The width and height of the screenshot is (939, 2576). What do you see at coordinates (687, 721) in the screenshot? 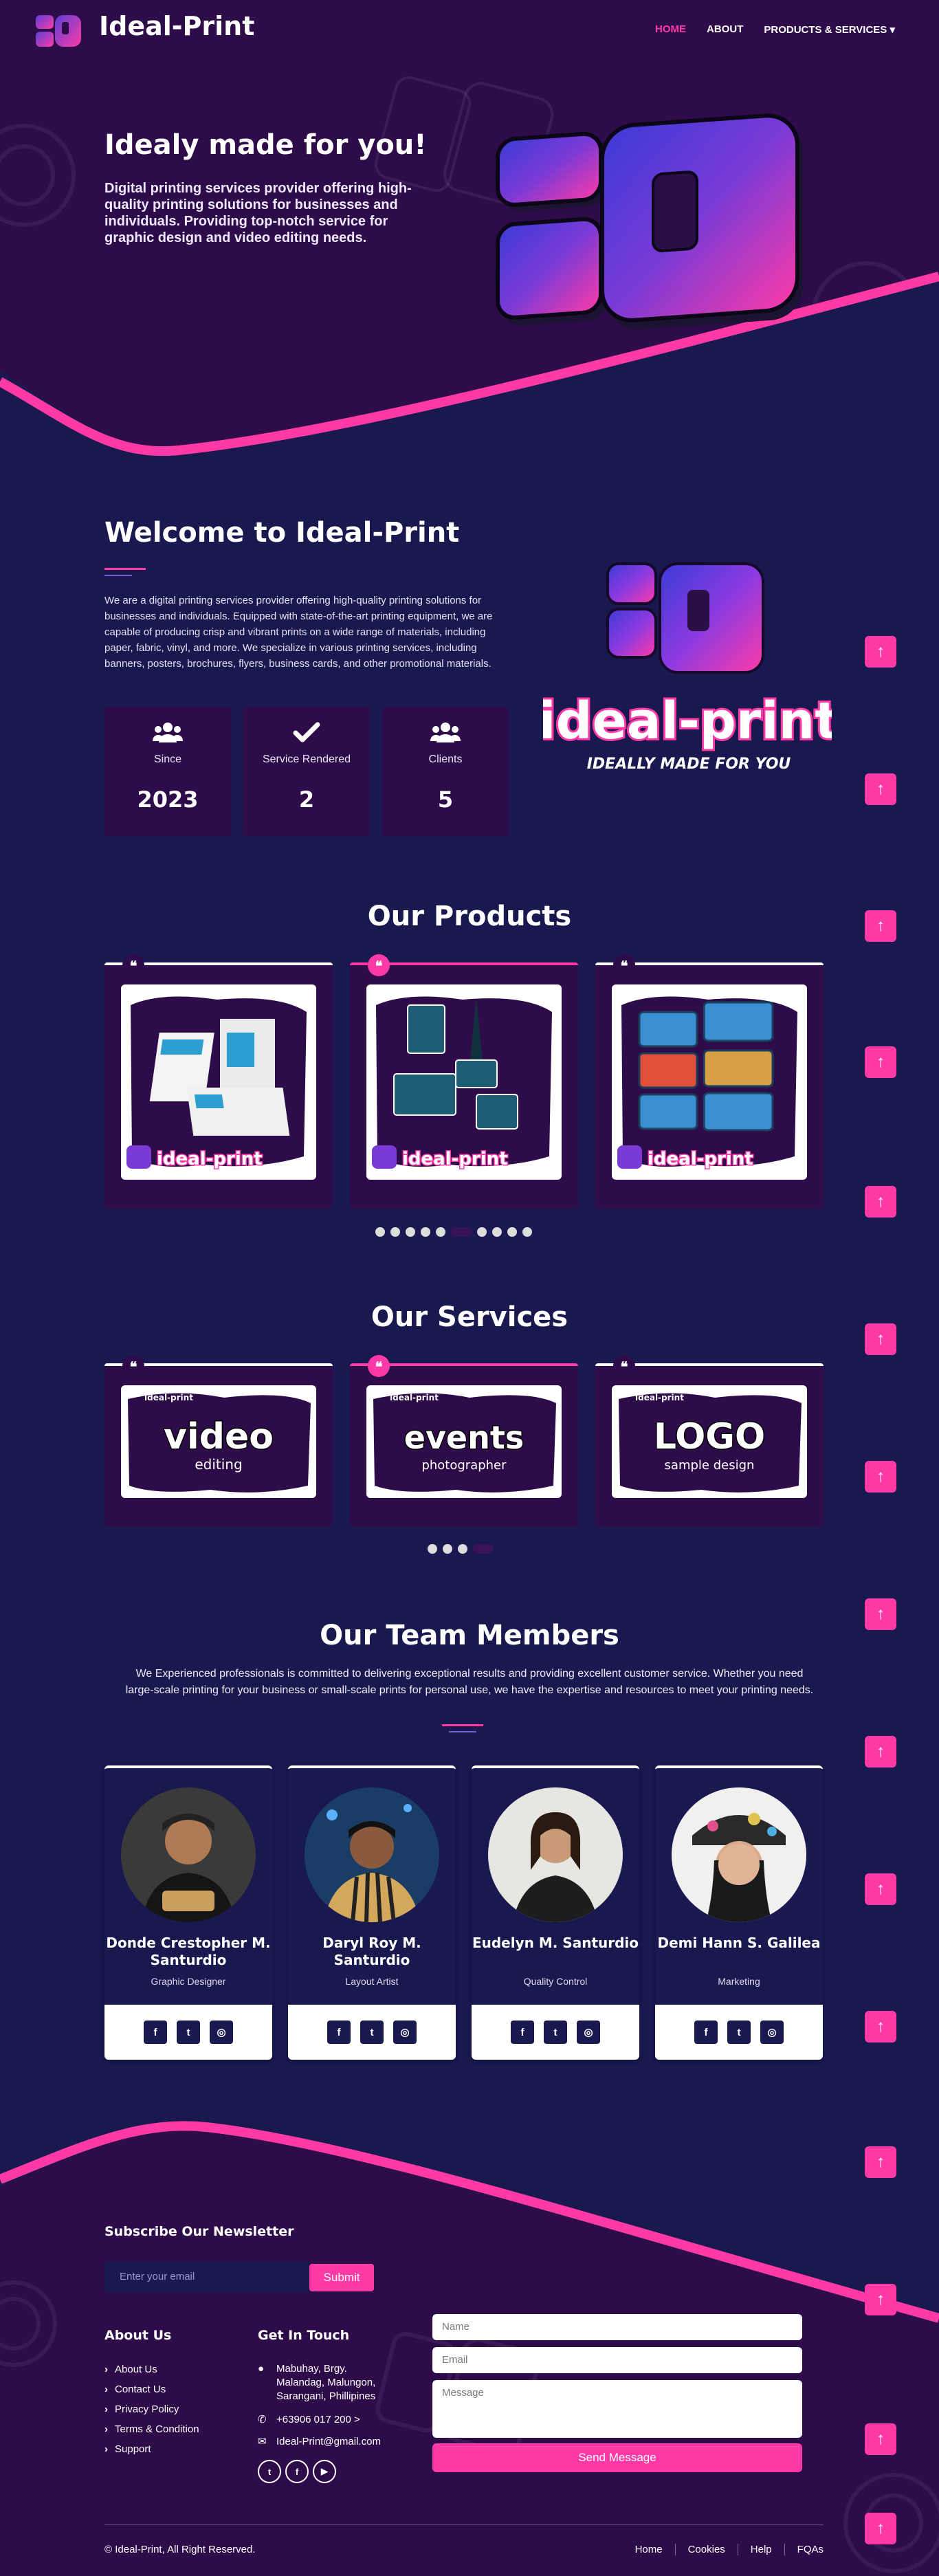
I see `logo-wordmark: ideal-print` at bounding box center [687, 721].